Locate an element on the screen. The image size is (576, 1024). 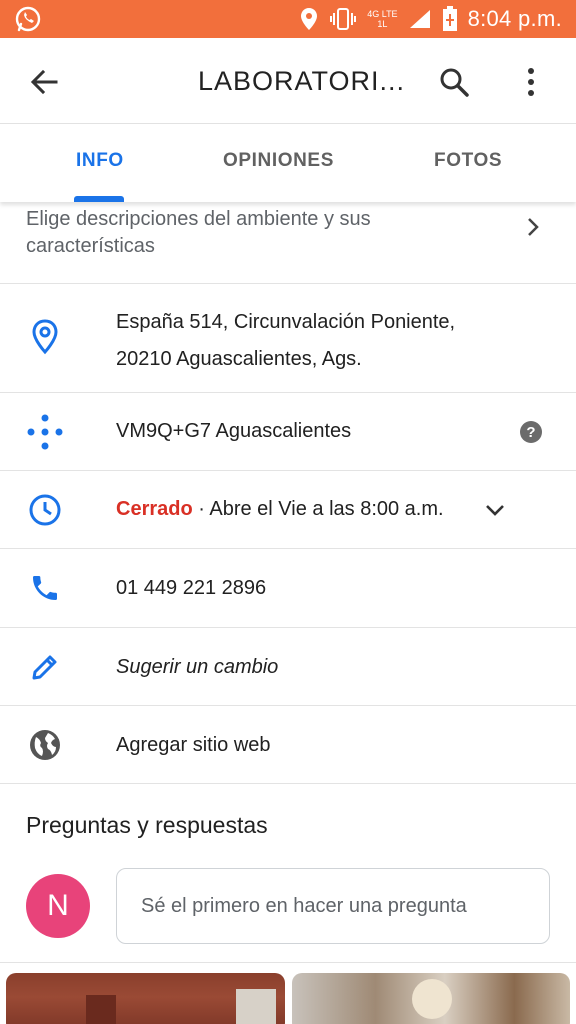
network-sub: 1L is located at coordinates (382, 24).